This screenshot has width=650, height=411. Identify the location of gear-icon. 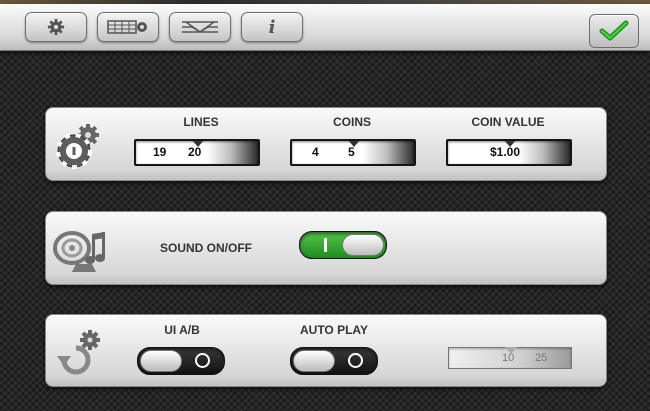
(56, 27).